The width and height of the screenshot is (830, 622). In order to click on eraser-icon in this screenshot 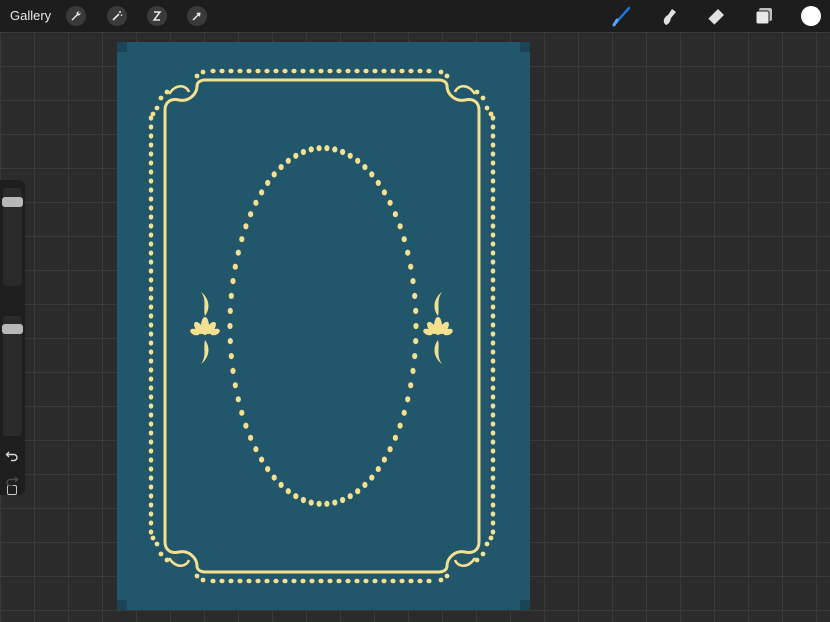, I will do `click(716, 16)`.